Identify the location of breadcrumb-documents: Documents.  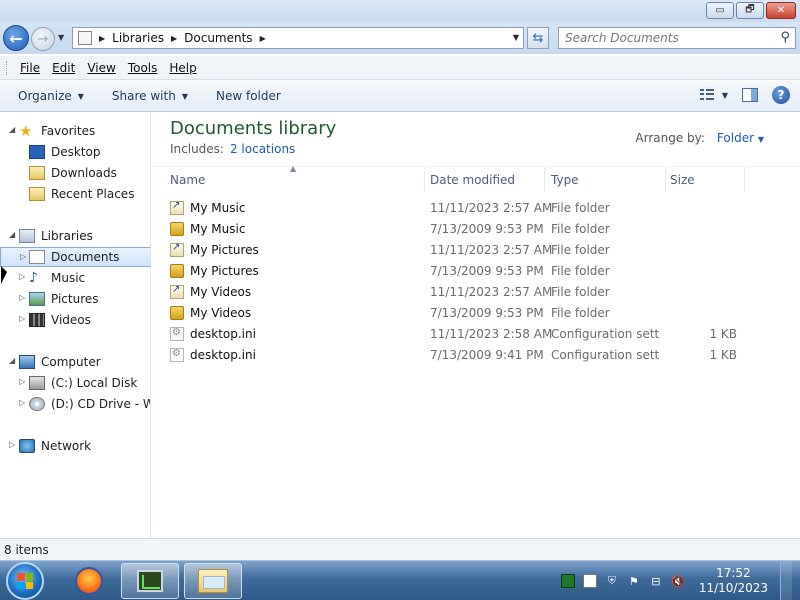
(218, 38).